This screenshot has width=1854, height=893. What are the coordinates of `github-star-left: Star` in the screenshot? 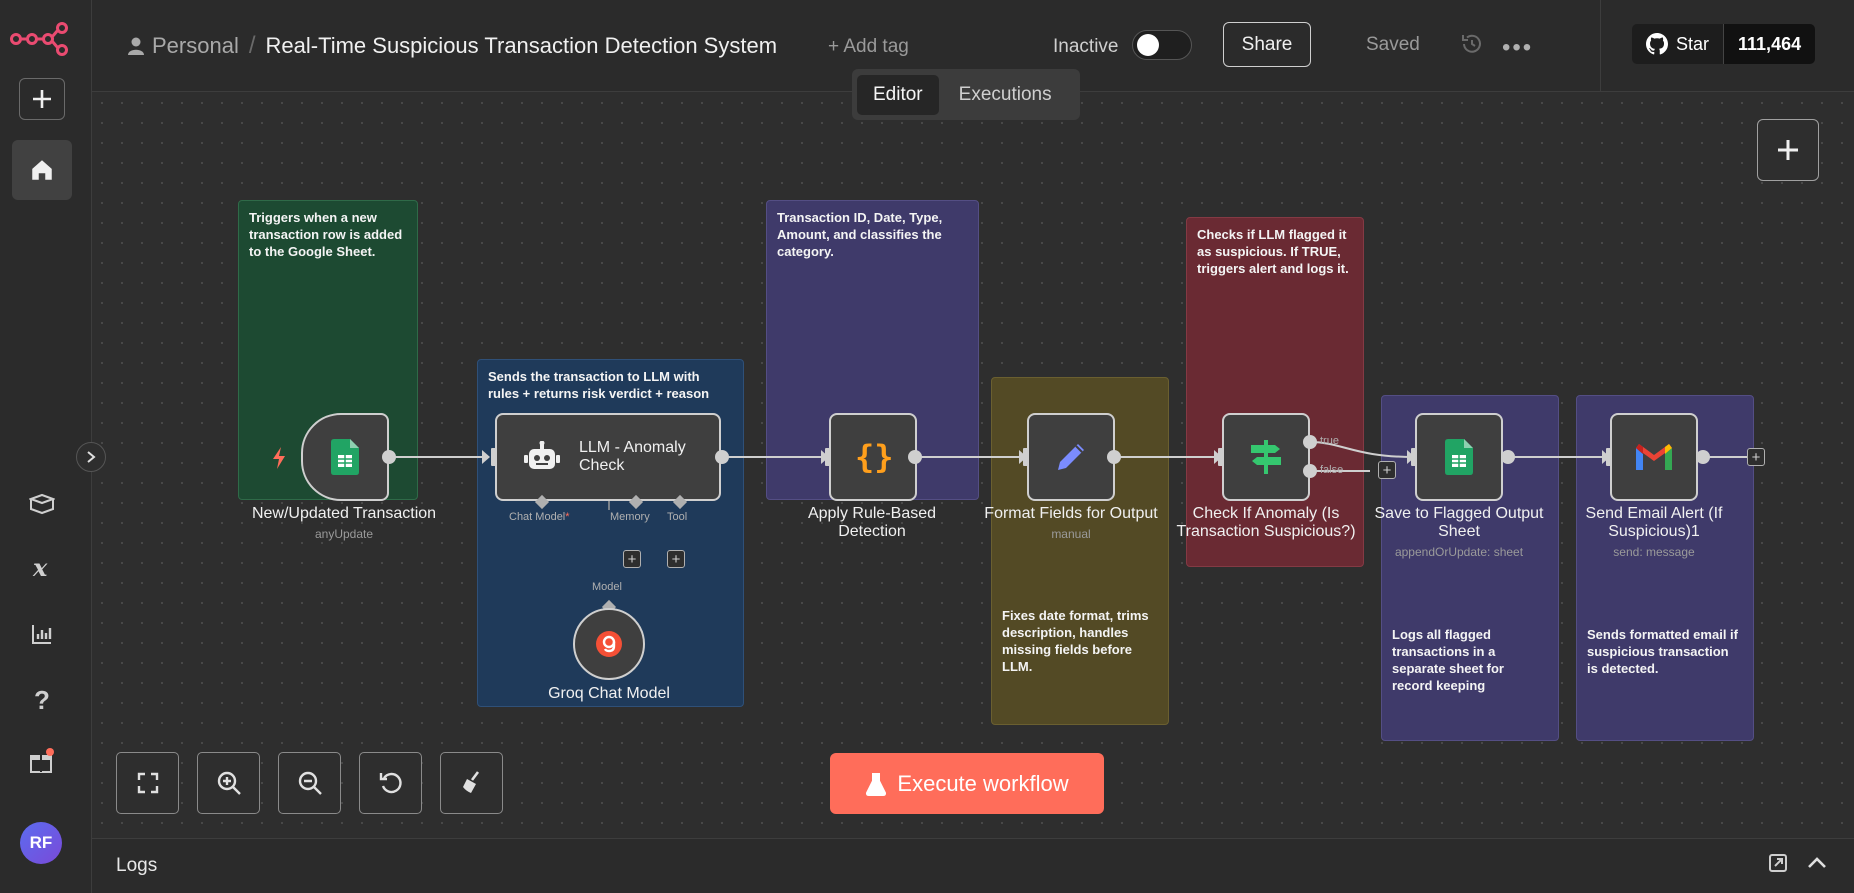 It's located at (1678, 44).